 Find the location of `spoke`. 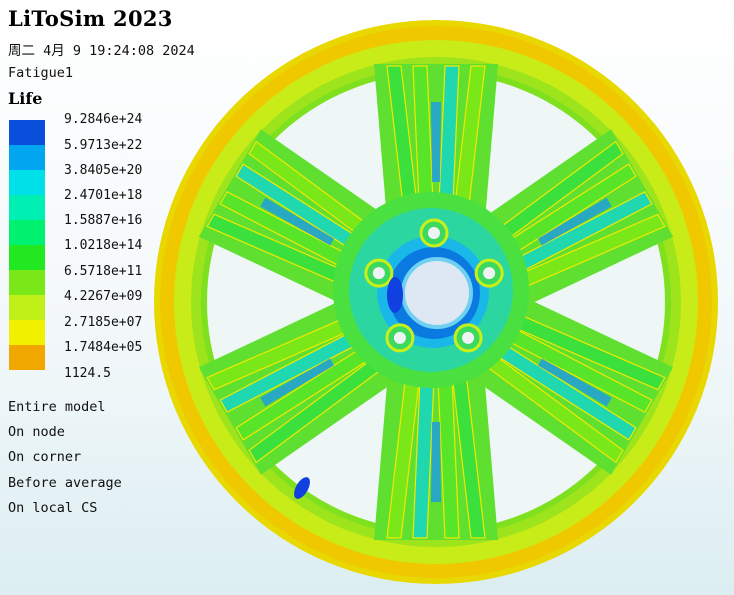

spoke is located at coordinates (436, 456).